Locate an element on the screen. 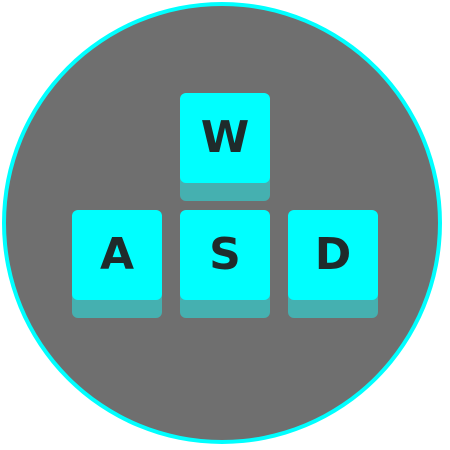 This screenshot has height=450, width=450. key-face: W is located at coordinates (225, 138).